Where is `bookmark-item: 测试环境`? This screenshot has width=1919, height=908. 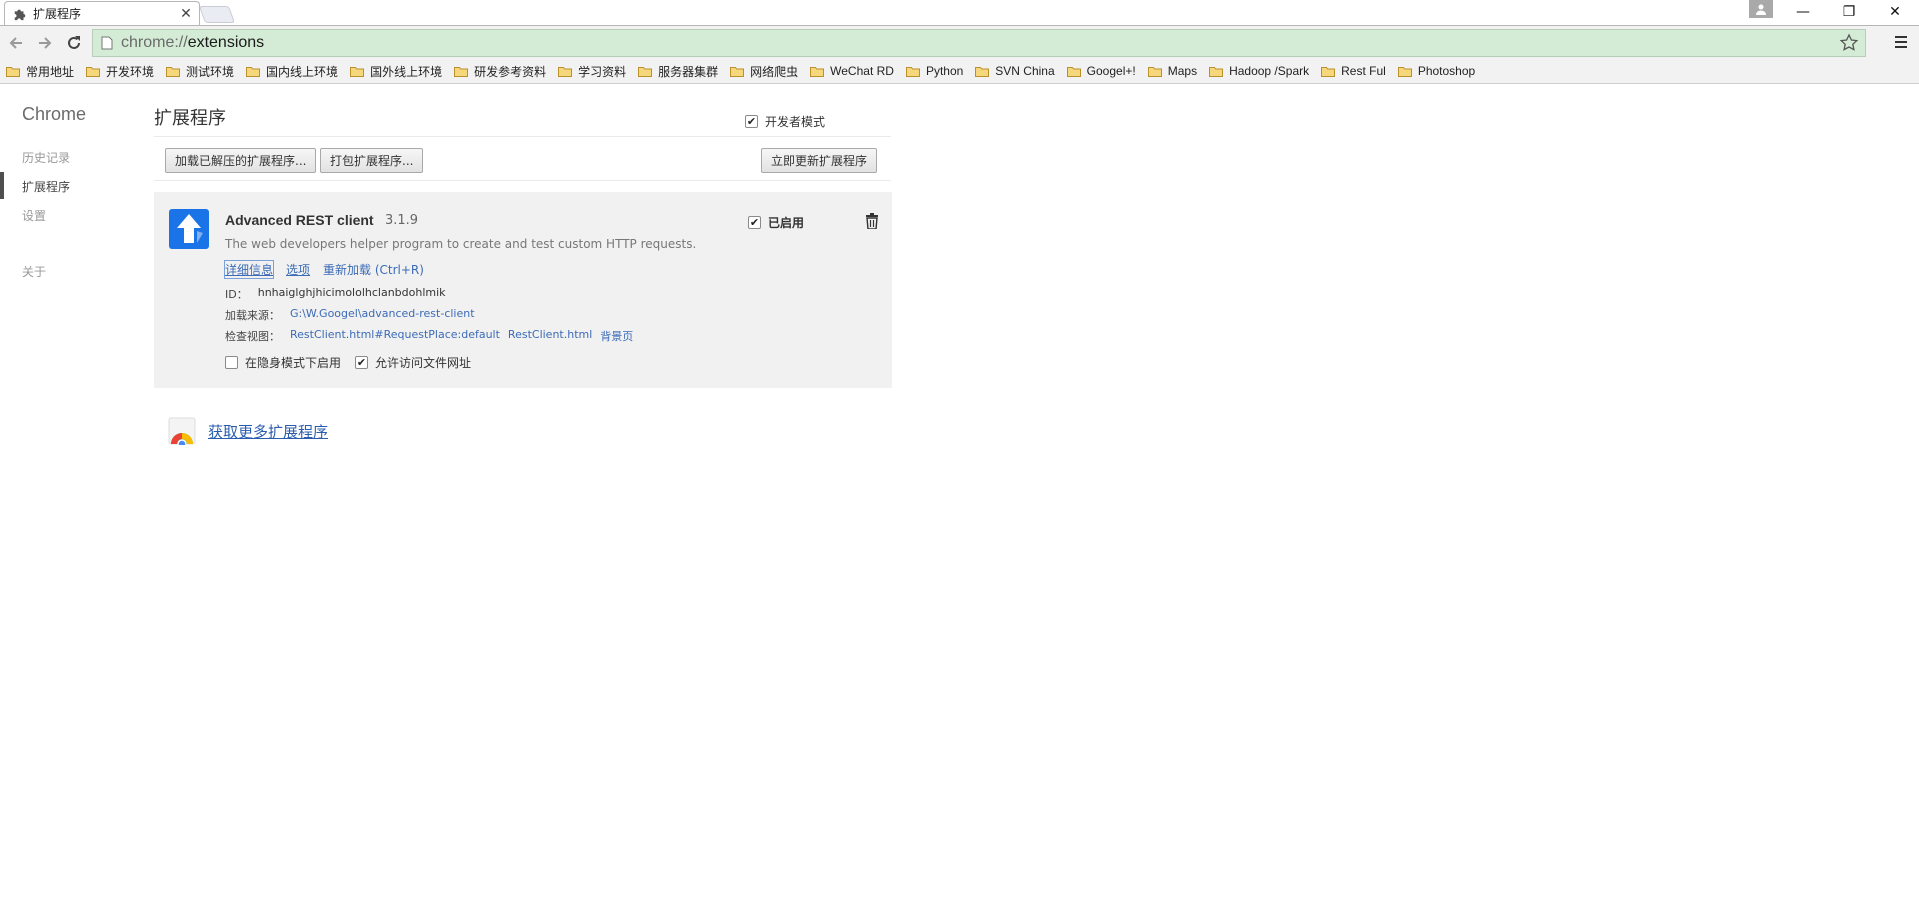
bookmark-item: 测试环境 is located at coordinates (200, 71).